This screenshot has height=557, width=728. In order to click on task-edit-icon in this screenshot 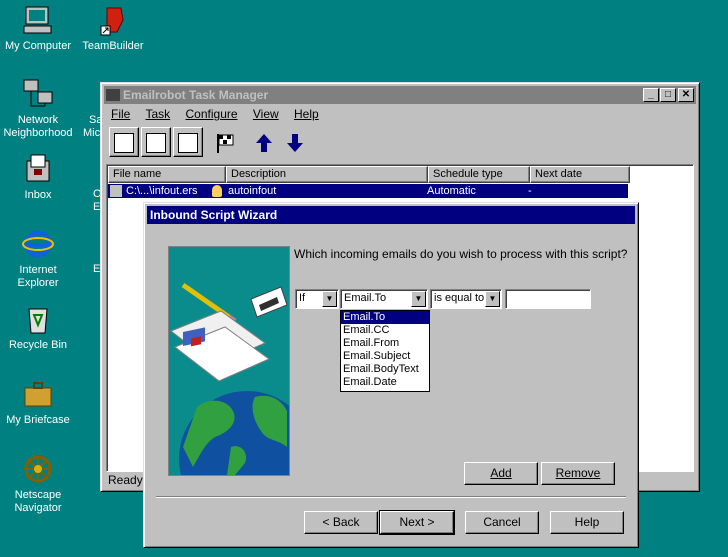, I will do `click(188, 143)`.